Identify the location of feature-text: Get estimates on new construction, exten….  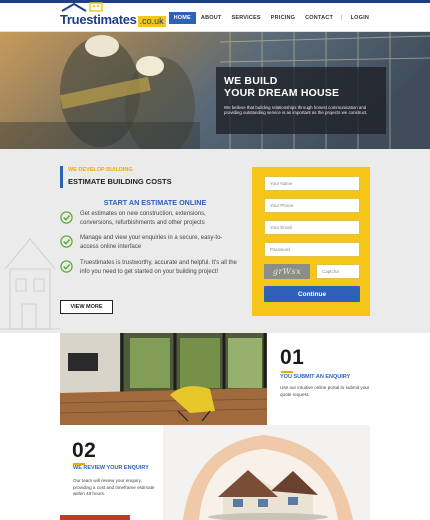
(143, 218).